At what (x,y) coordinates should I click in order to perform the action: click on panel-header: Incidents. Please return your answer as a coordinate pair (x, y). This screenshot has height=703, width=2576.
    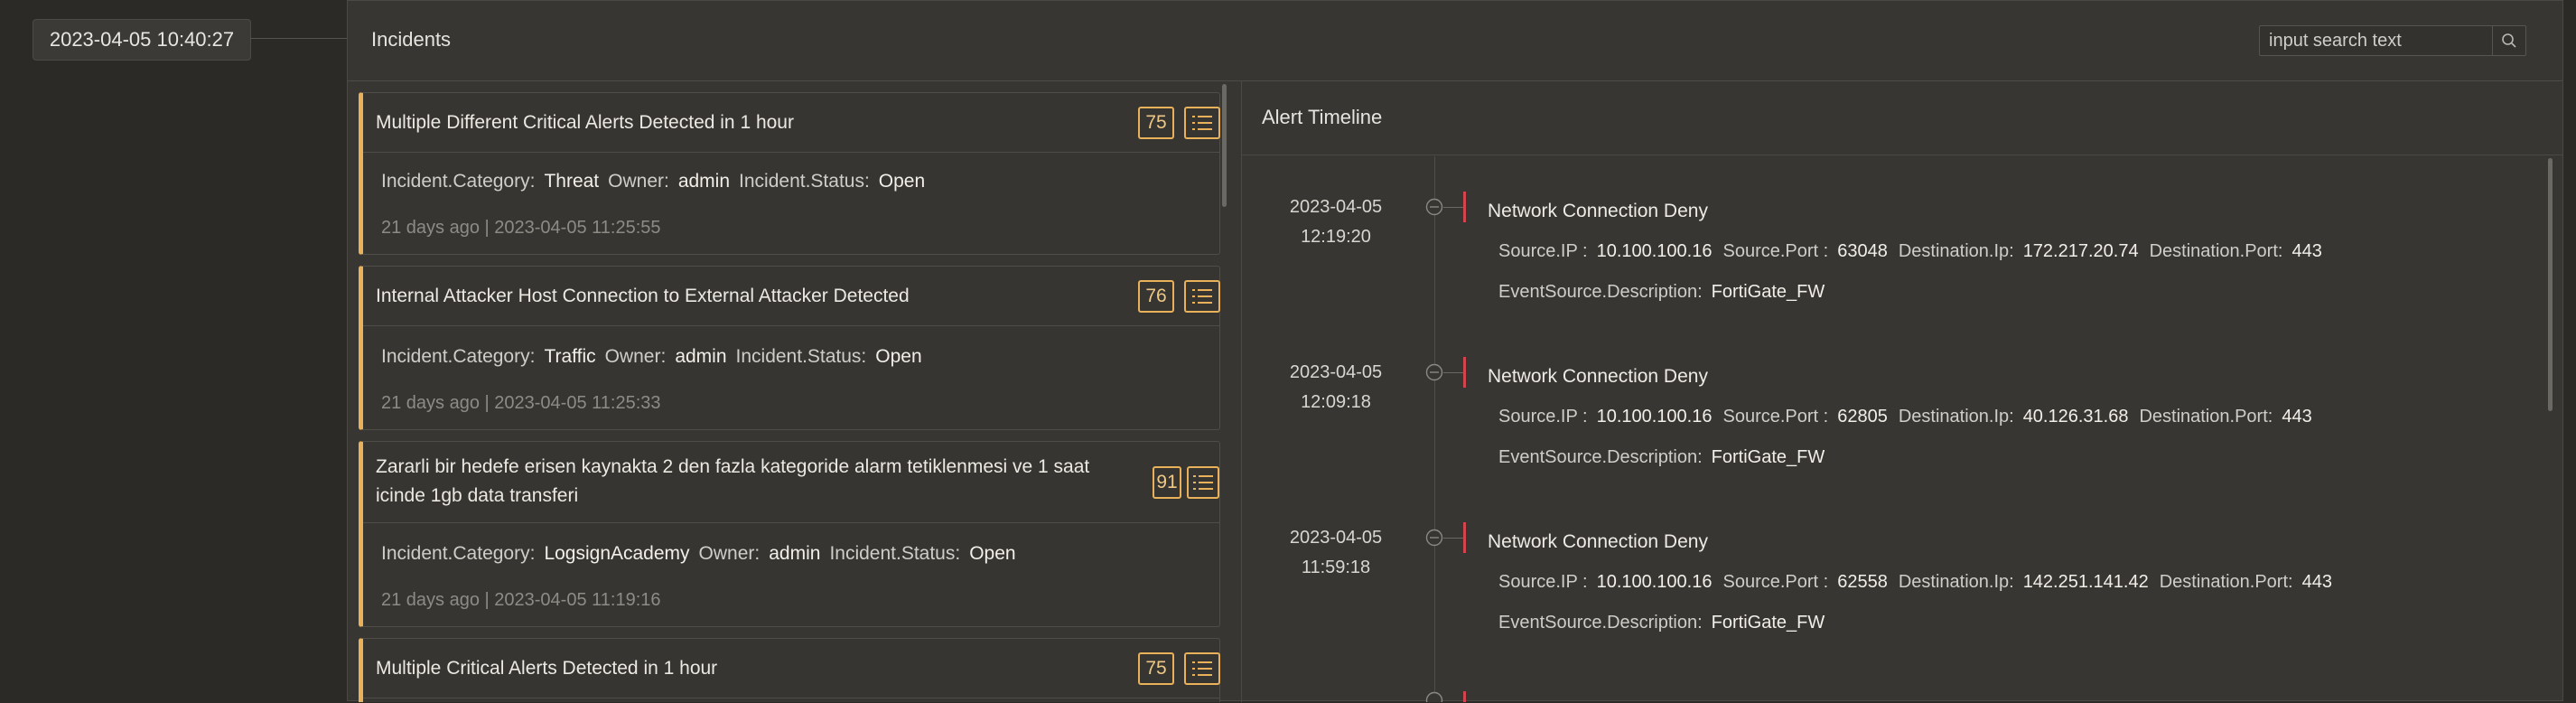
    Looking at the image, I should click on (1455, 41).